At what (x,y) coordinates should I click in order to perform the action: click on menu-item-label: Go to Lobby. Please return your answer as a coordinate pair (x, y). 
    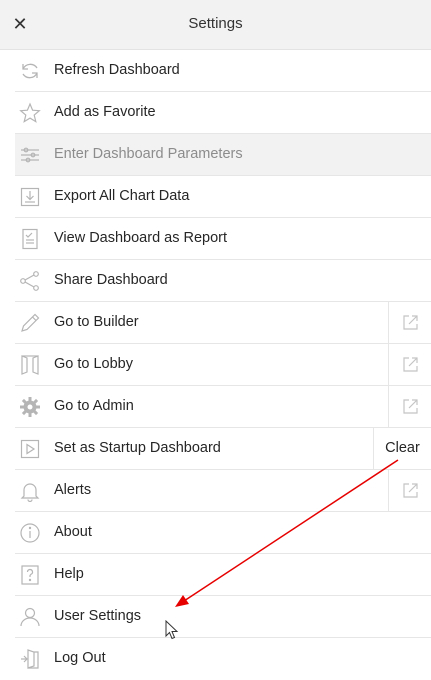
    Looking at the image, I should click on (93, 364).